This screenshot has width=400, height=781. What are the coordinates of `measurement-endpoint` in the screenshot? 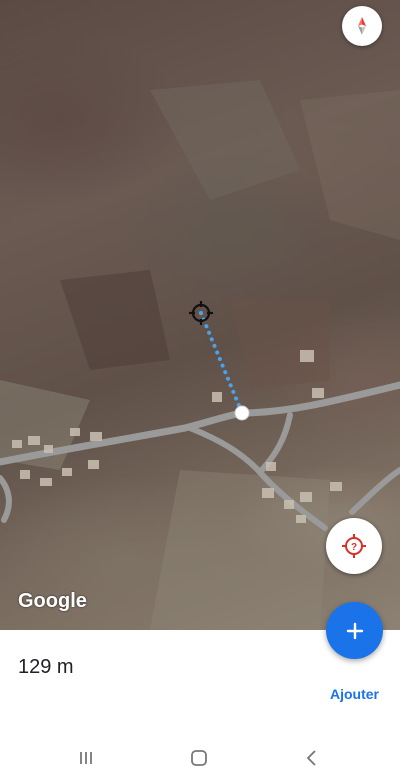 It's located at (242, 413).